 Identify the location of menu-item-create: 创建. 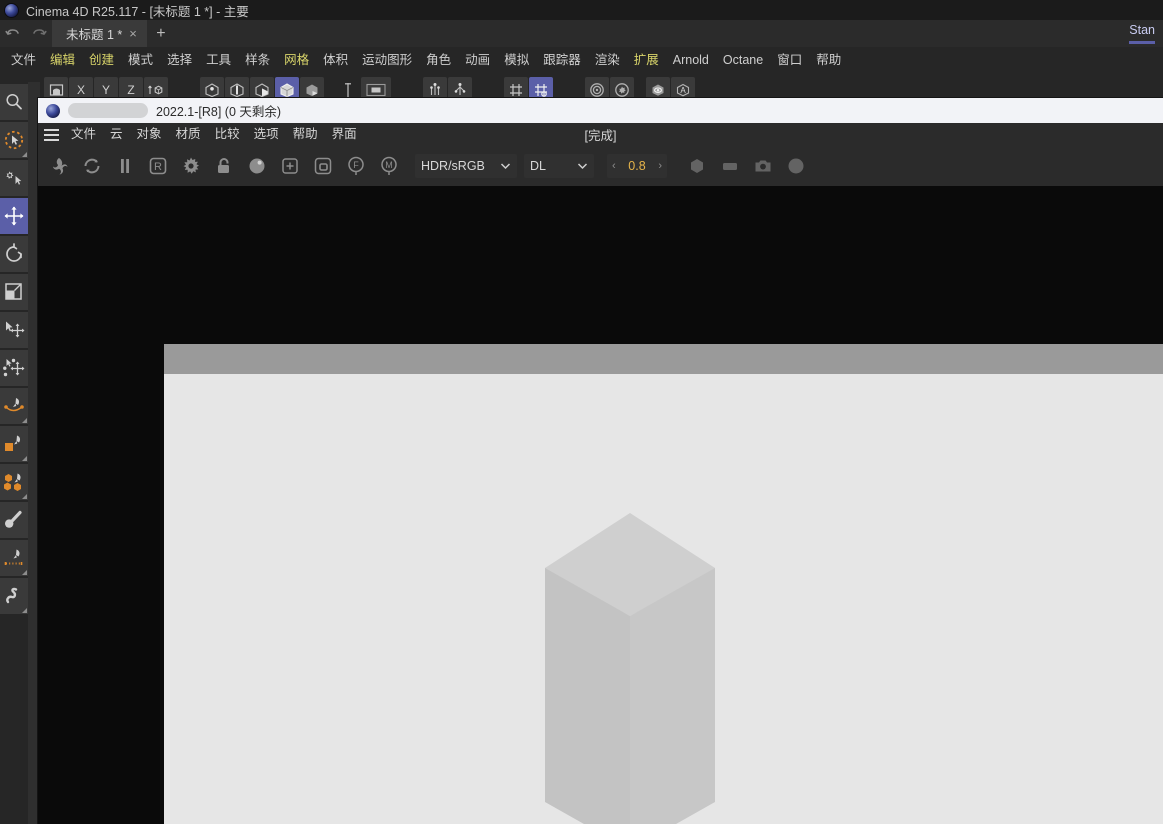
(101, 60).